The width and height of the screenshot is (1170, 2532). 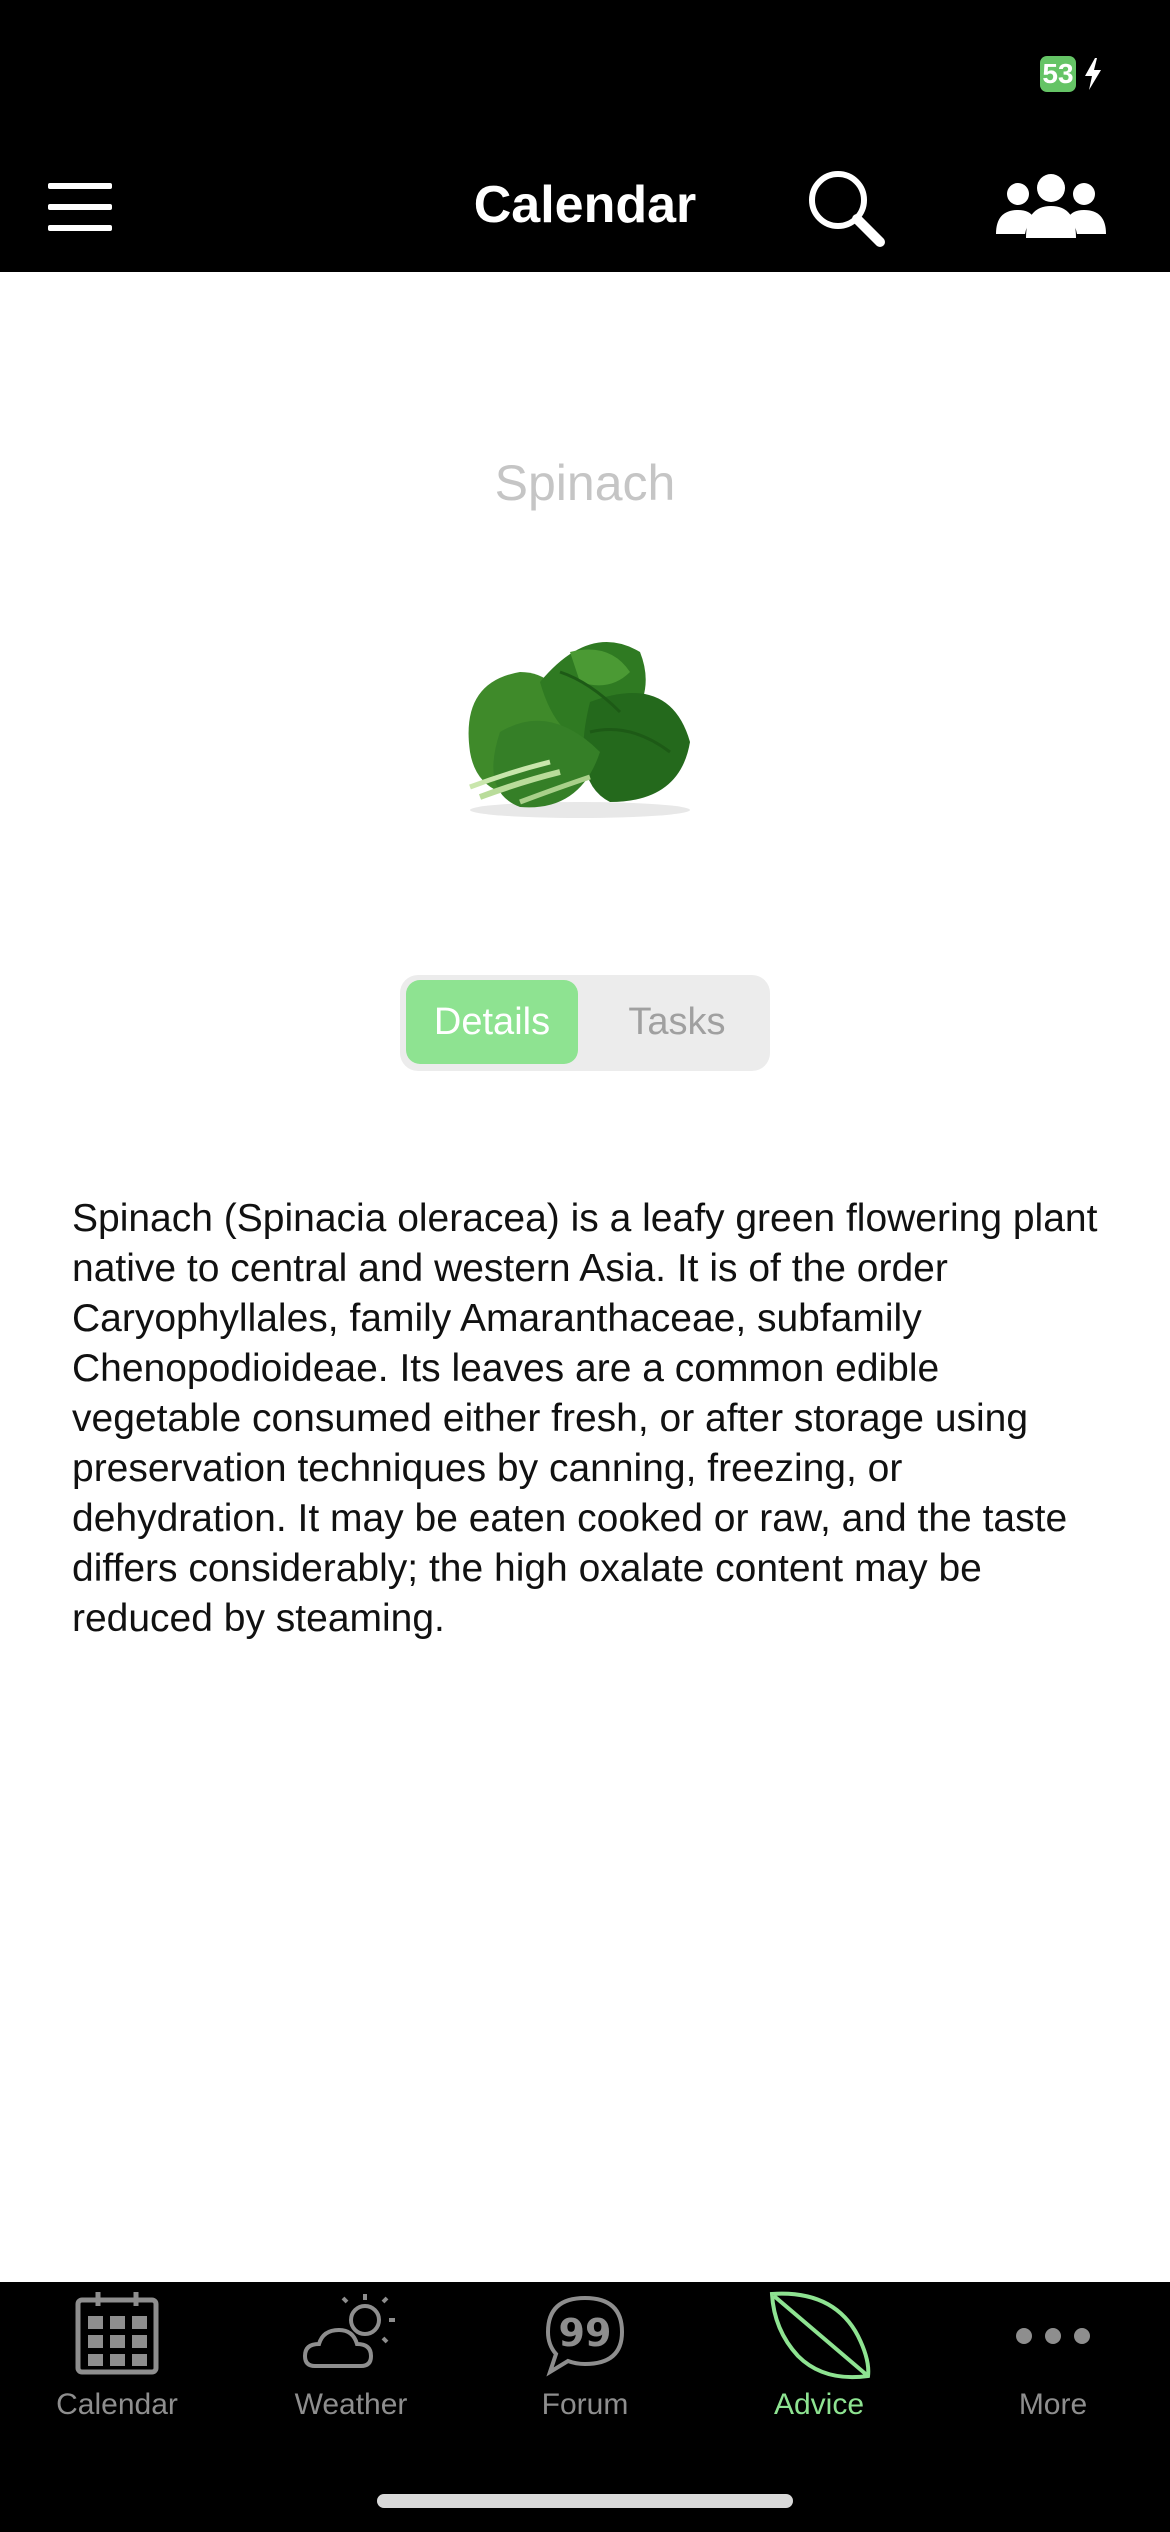 What do you see at coordinates (1051, 205) in the screenshot?
I see `community-icon` at bounding box center [1051, 205].